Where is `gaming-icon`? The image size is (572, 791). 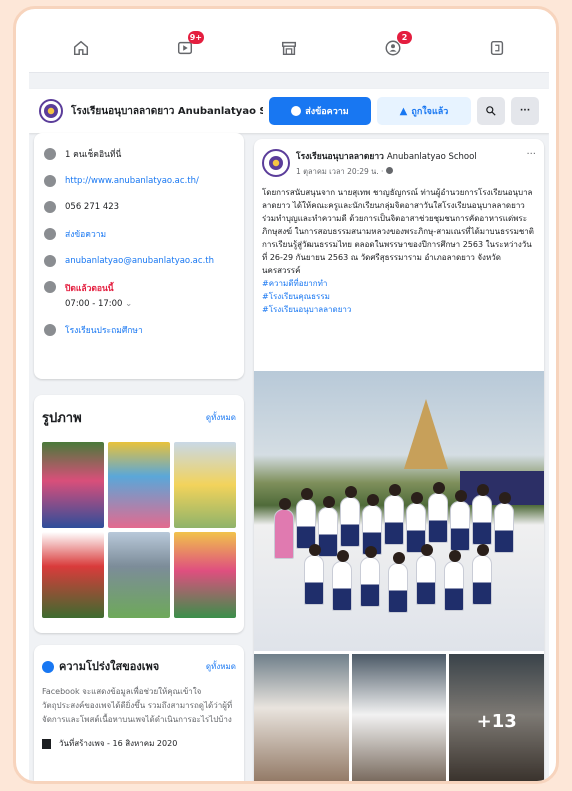 gaming-icon is located at coordinates (497, 47).